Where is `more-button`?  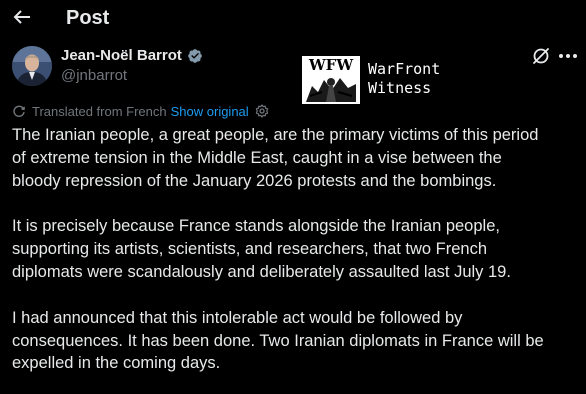 more-button is located at coordinates (568, 56).